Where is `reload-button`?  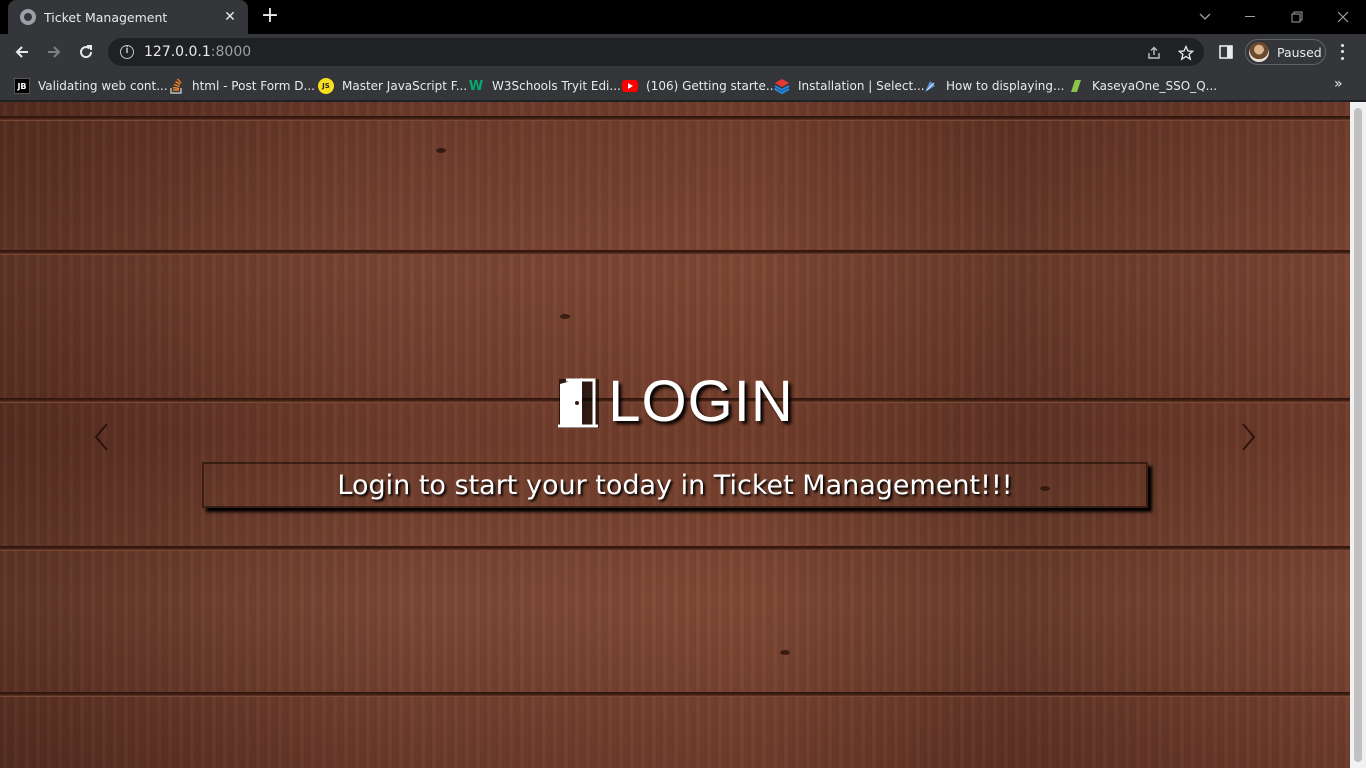 reload-button is located at coordinates (86, 52).